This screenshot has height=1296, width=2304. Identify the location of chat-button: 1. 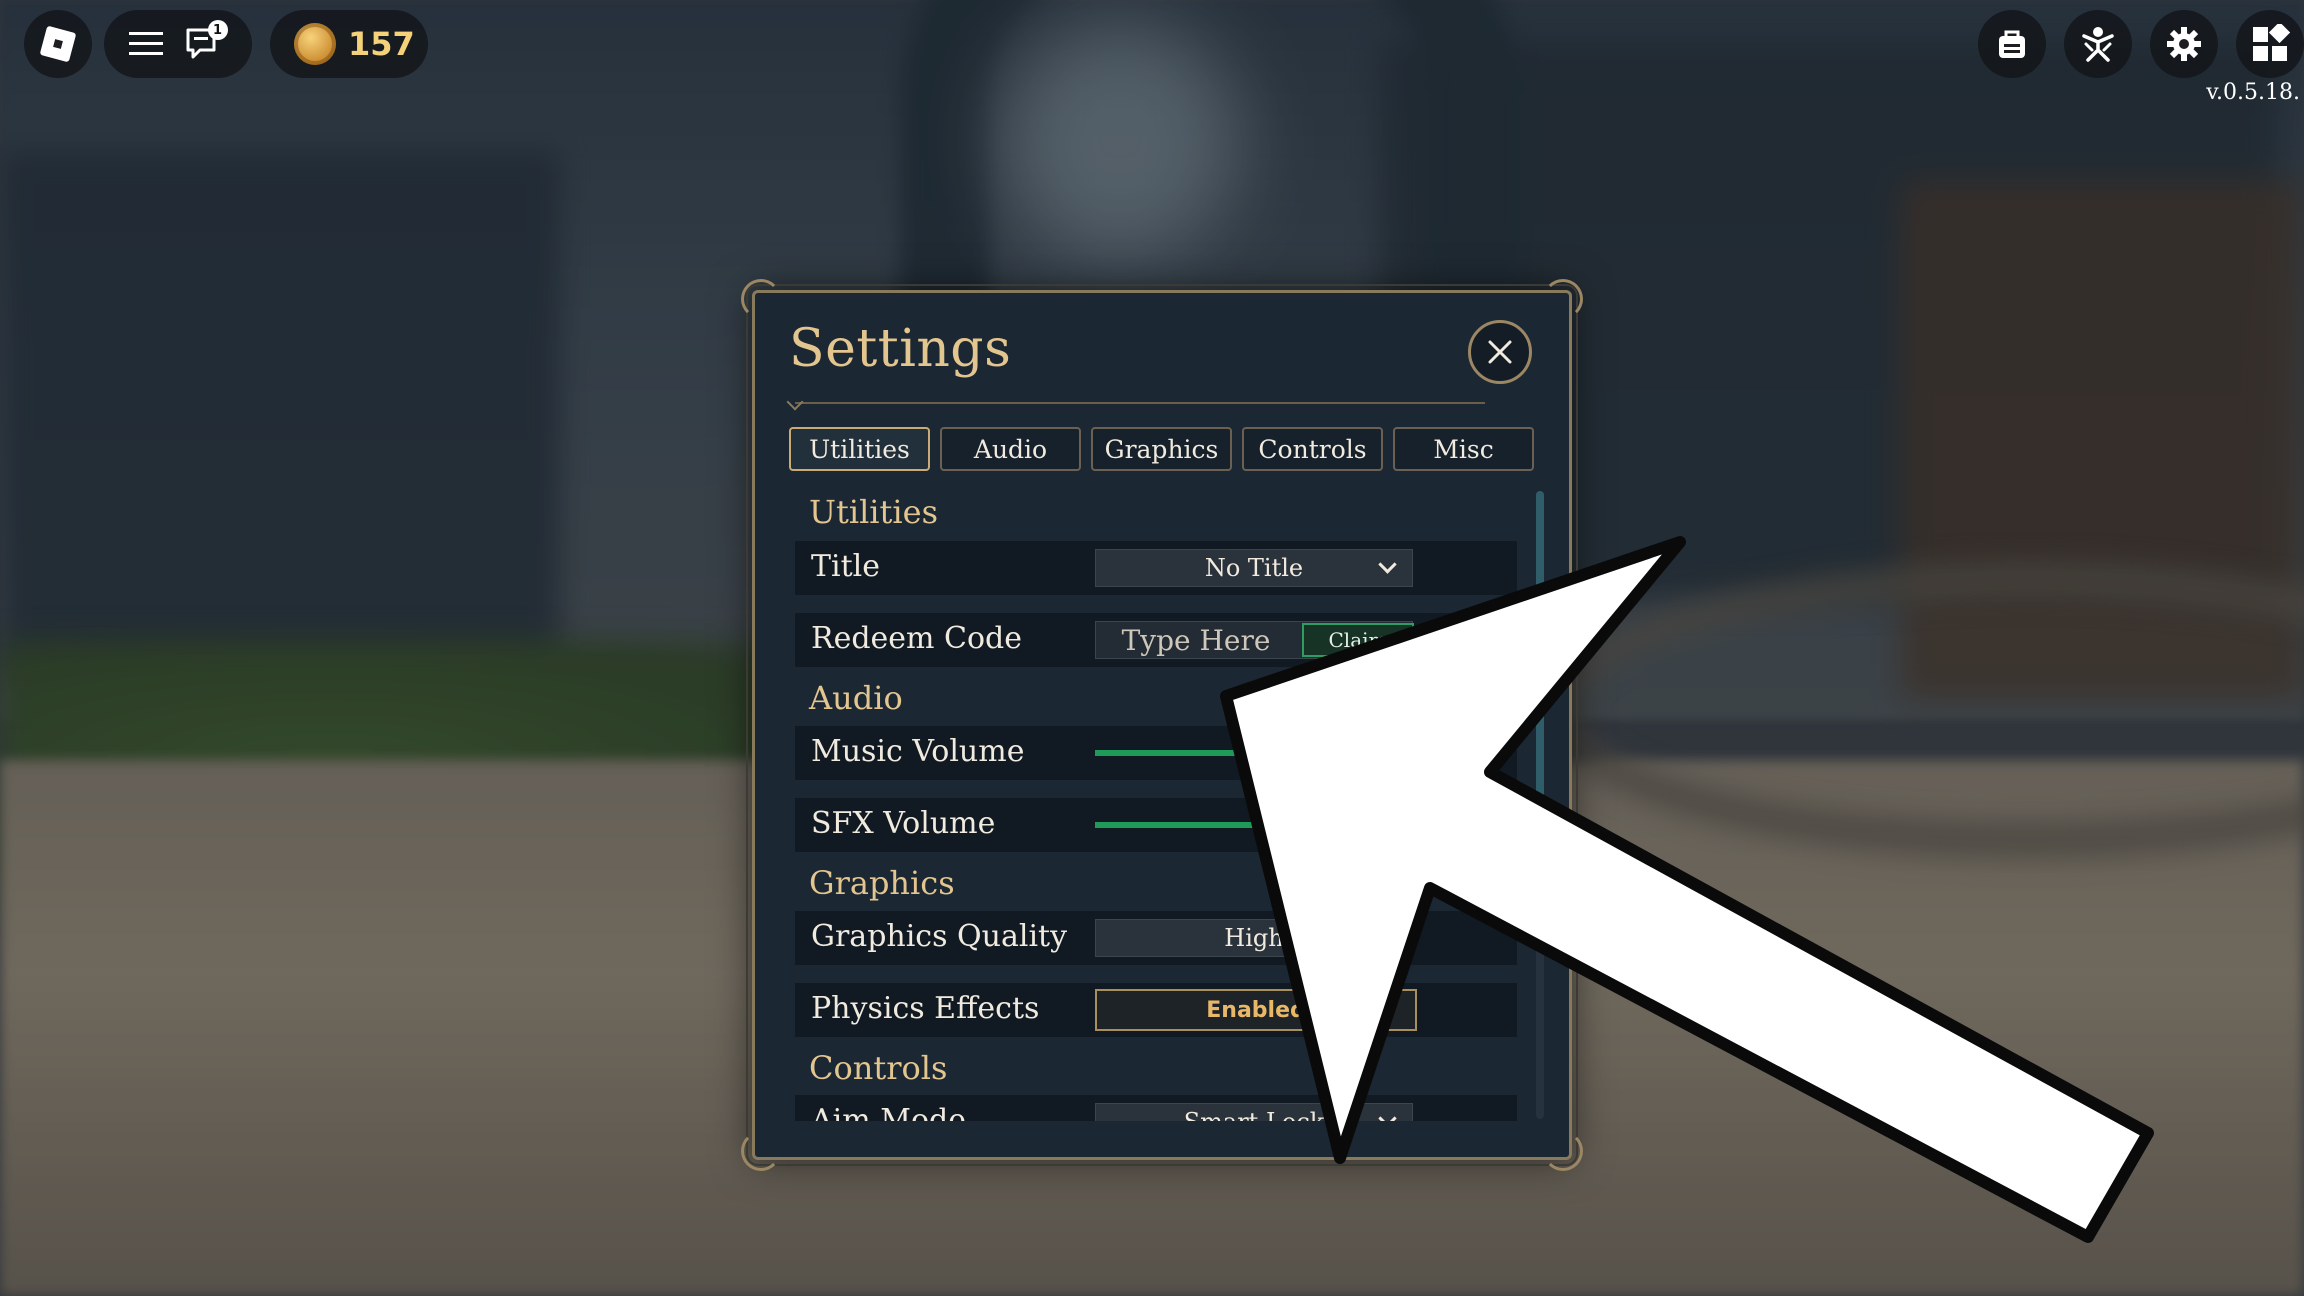
(206, 42).